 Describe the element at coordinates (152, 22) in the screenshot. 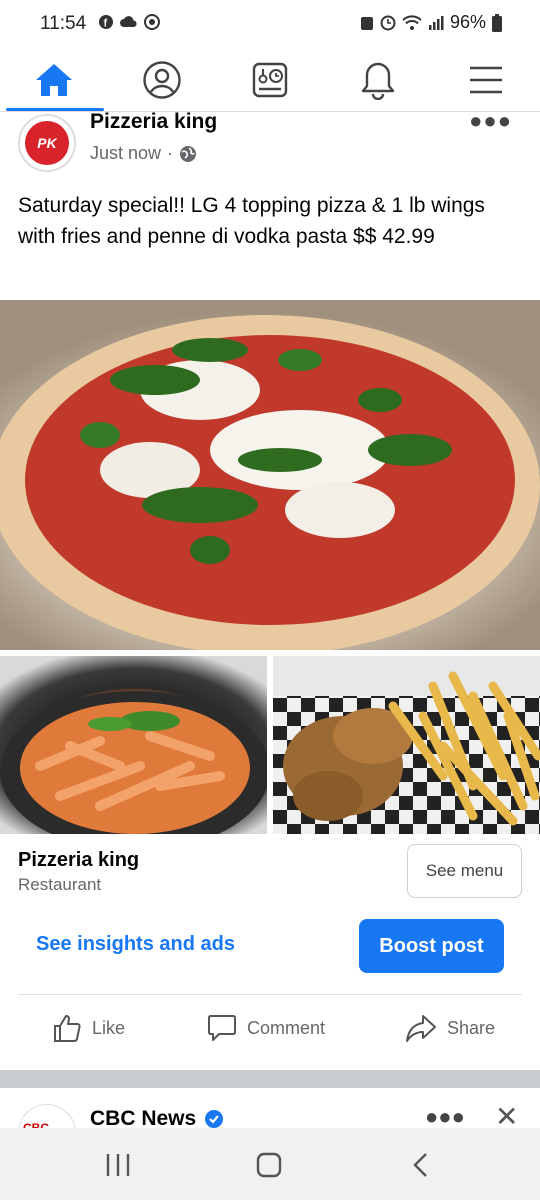

I see `chrome-icon` at that location.